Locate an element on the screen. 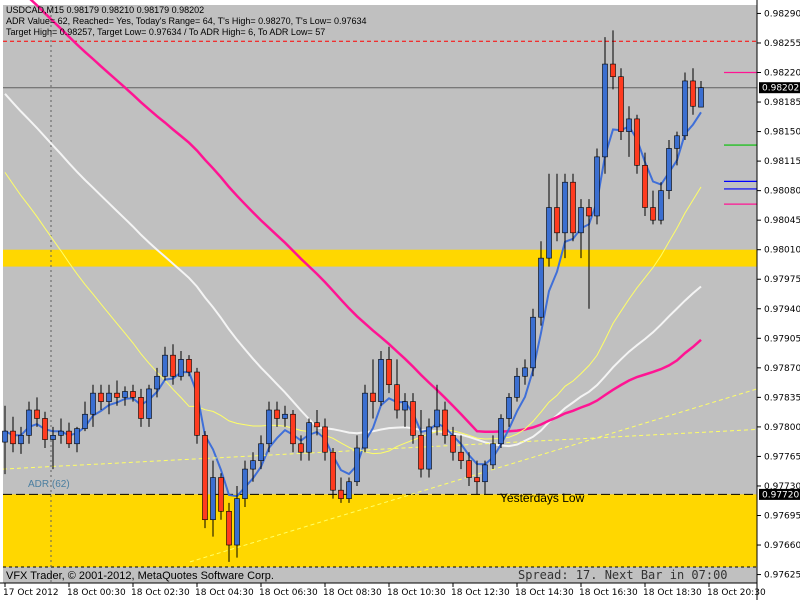 The image size is (800, 600). price-tick-label: 0.97660 is located at coordinates (782, 546).